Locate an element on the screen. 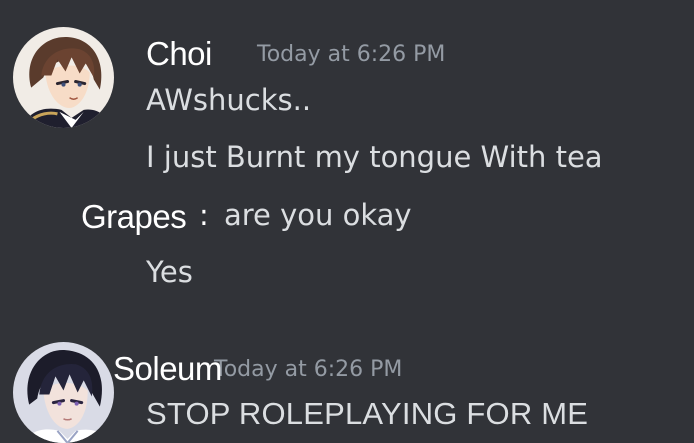 The width and height of the screenshot is (694, 443). message-author-choi: Choi is located at coordinates (179, 53).